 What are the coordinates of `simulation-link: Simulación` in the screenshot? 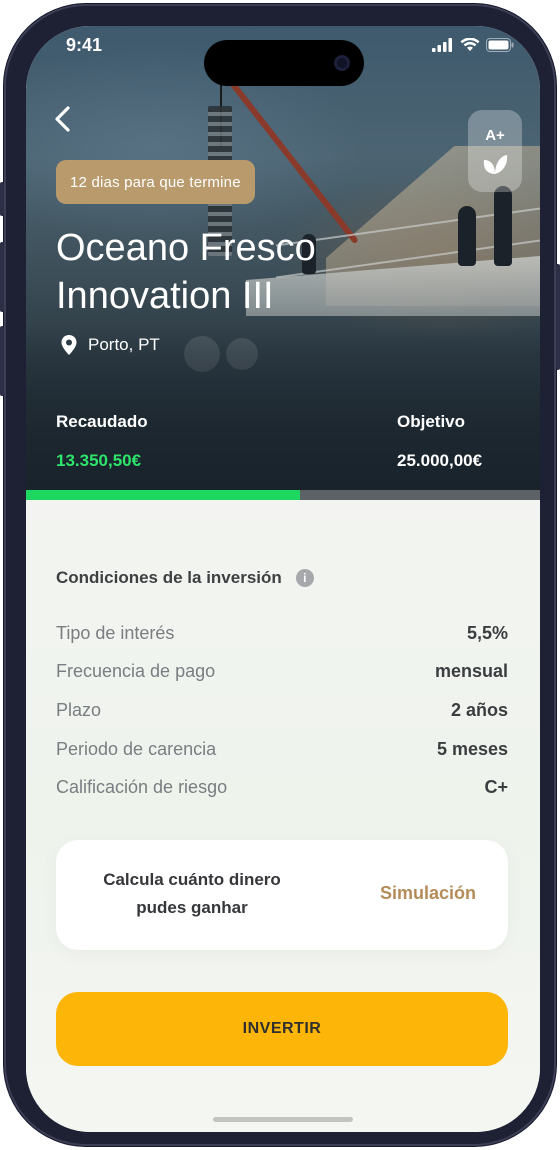 It's located at (428, 893).